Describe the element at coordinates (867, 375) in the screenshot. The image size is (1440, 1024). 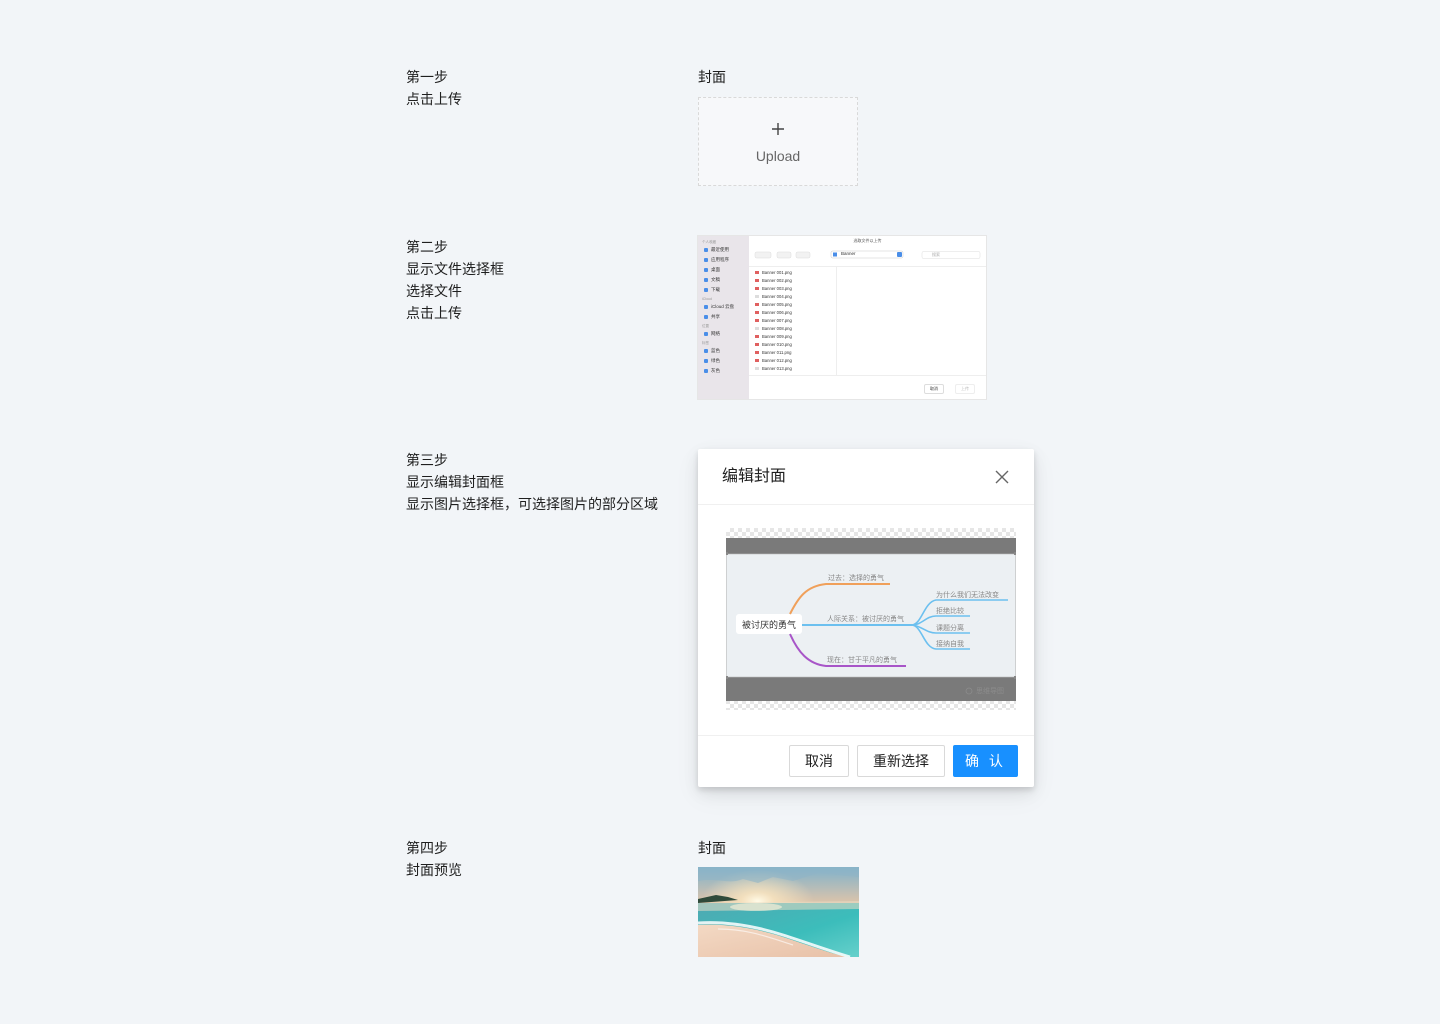
I see `picker-bottom-divider` at that location.